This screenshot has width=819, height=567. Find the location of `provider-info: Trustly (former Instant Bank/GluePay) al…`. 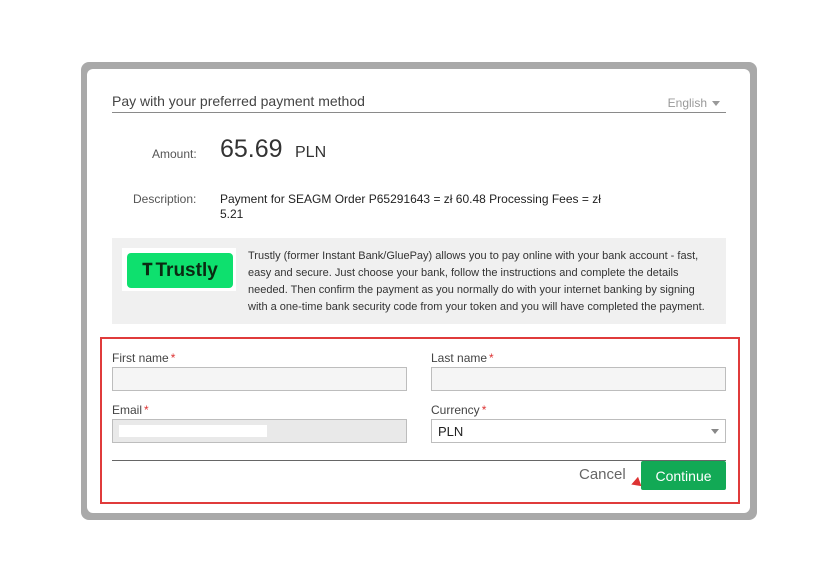

provider-info: Trustly (former Instant Bank/GluePay) al… is located at coordinates (419, 281).